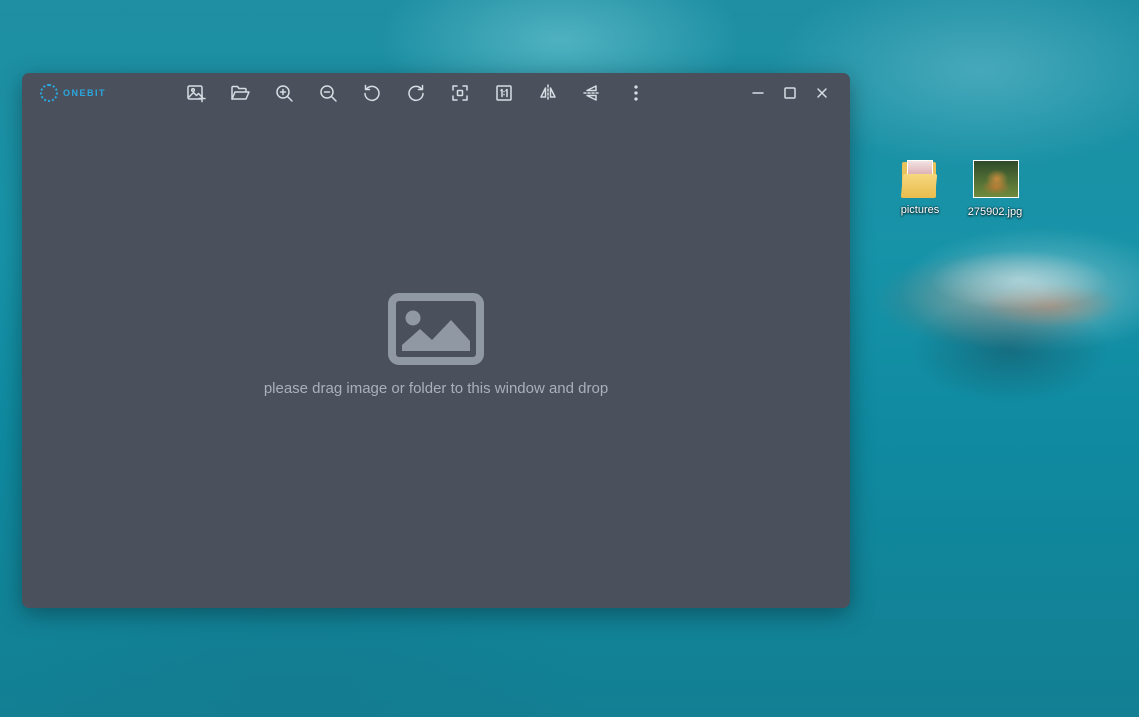  Describe the element at coordinates (436, 93) in the screenshot. I see `title-bar: ONEBIT` at that location.